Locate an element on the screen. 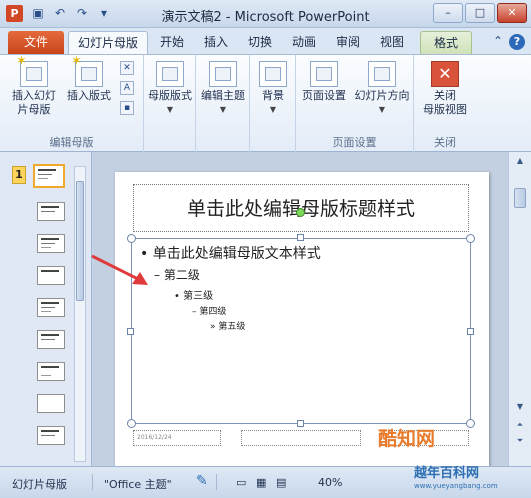 Image resolution: width=531 pixels, height=498 pixels. text-level-4: – 第四级 is located at coordinates (209, 312).